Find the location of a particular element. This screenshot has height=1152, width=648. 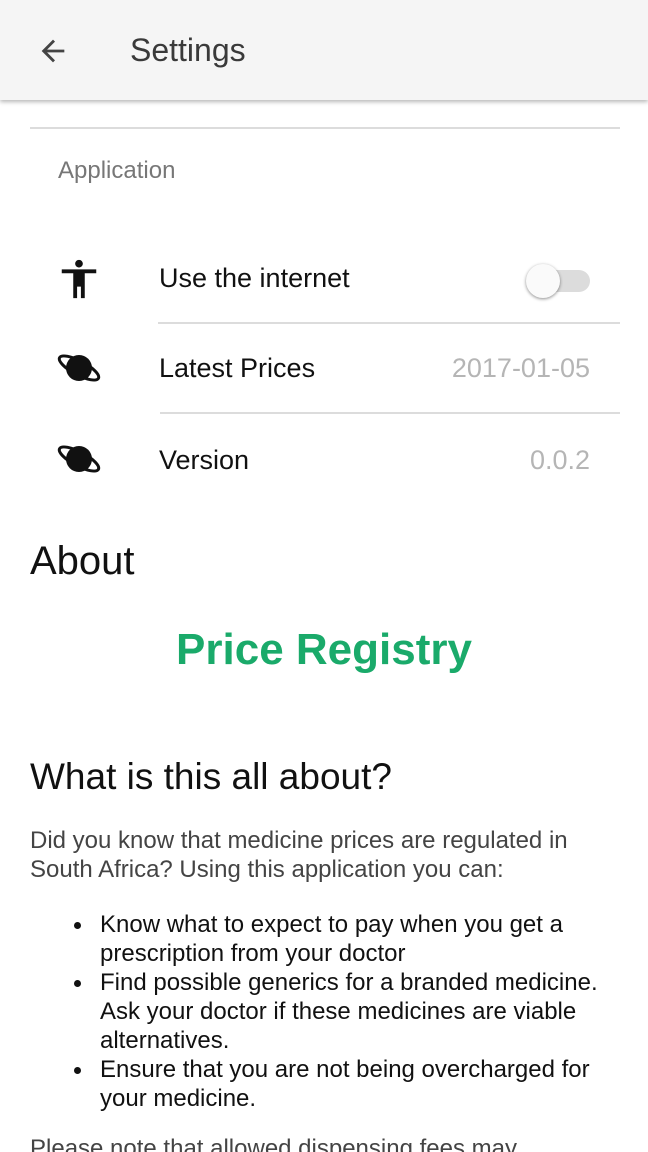

app-bar: Settings is located at coordinates (324, 50).